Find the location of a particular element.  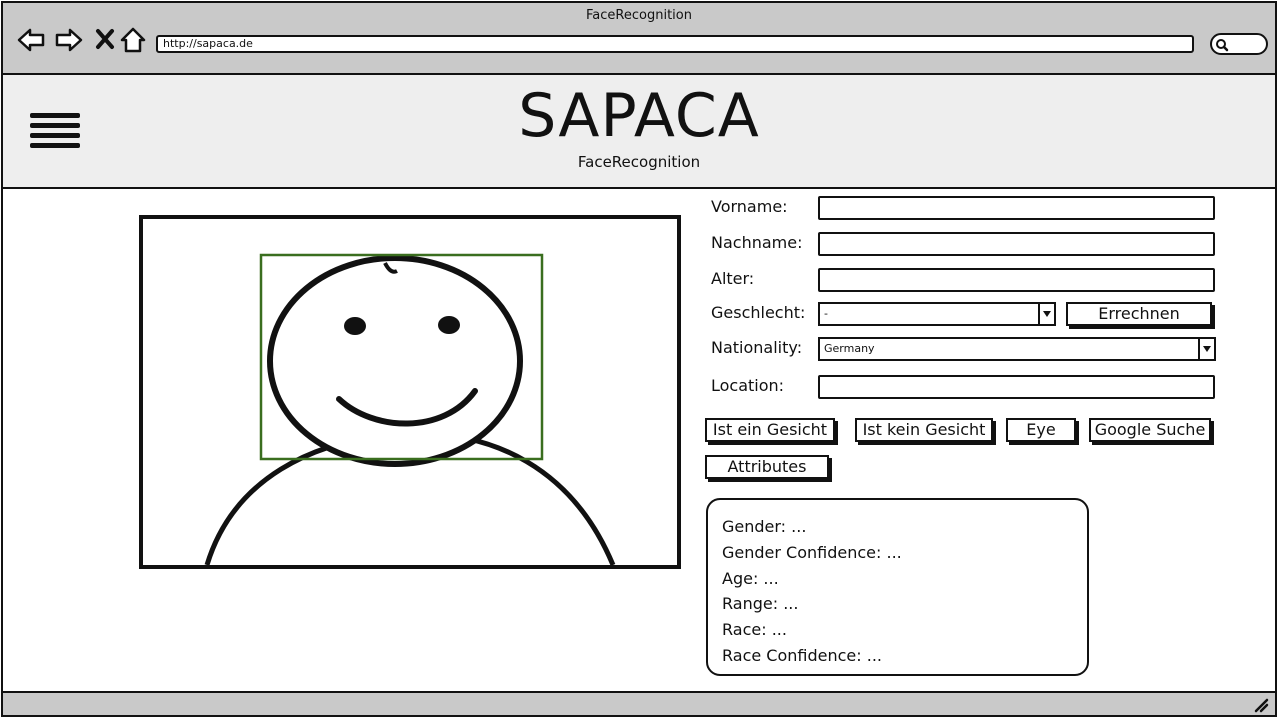

home-icon is located at coordinates (133, 40).